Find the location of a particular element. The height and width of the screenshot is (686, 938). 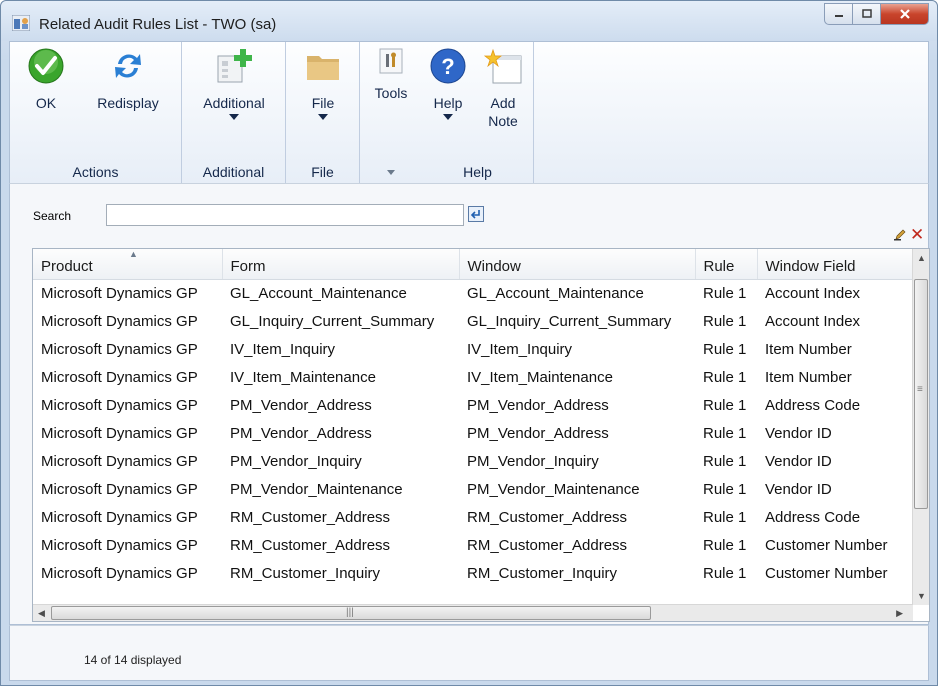

close-button is located at coordinates (904, 14).